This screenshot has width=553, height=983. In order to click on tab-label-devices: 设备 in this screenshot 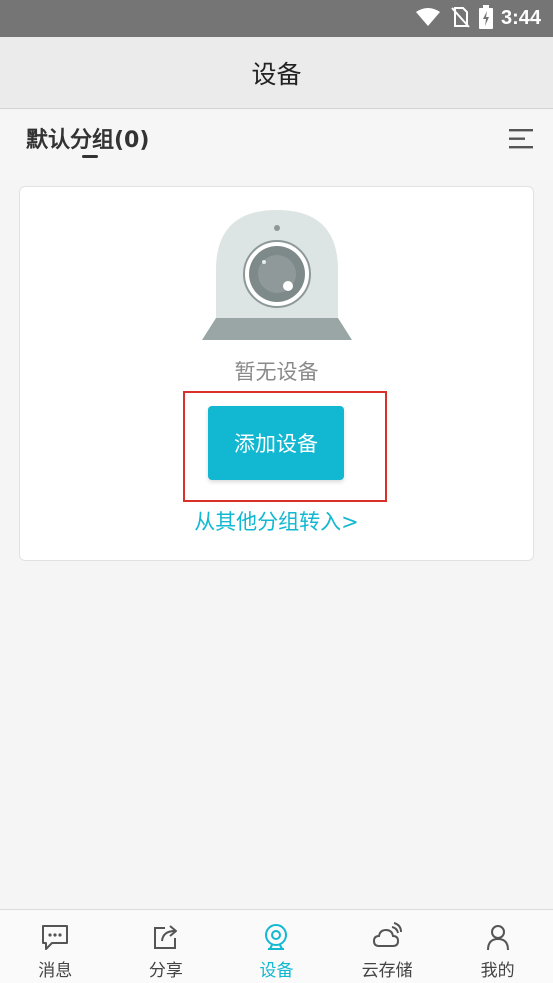, I will do `click(276, 971)`.